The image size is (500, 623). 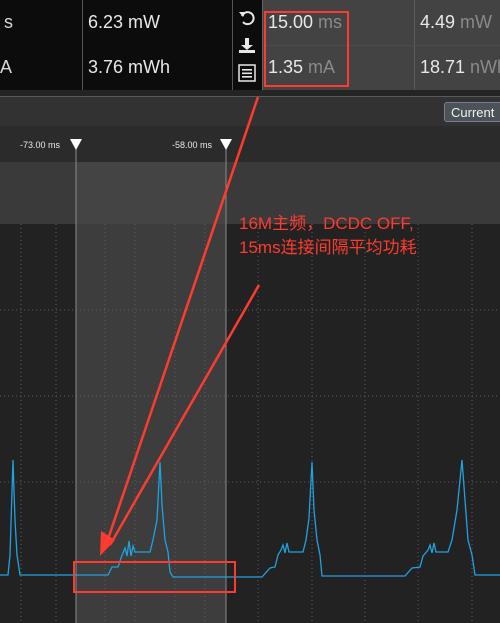 I want to click on energy-cell: 3.76 mWh, so click(x=157, y=67).